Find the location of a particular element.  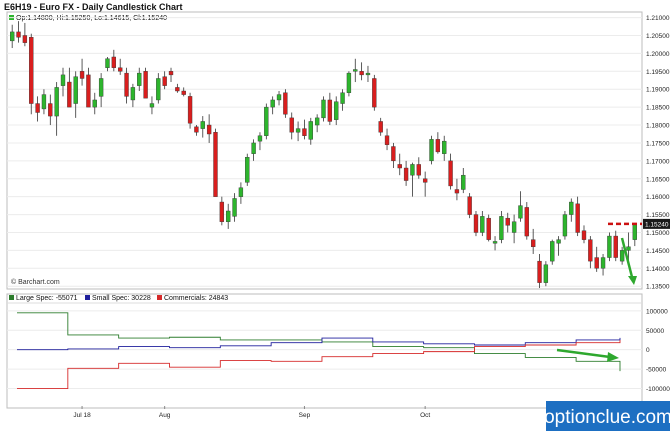

price-tick-label: 1.18000 is located at coordinates (658, 126).